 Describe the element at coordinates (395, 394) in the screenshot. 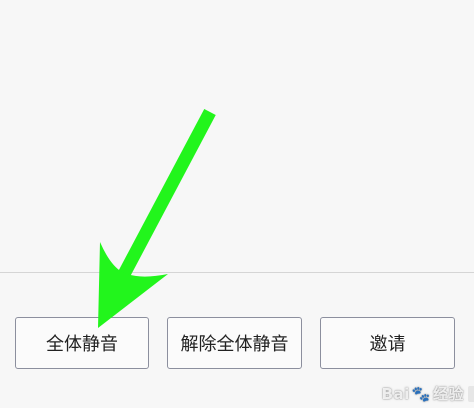

I see `watermark-brand: Bai` at that location.